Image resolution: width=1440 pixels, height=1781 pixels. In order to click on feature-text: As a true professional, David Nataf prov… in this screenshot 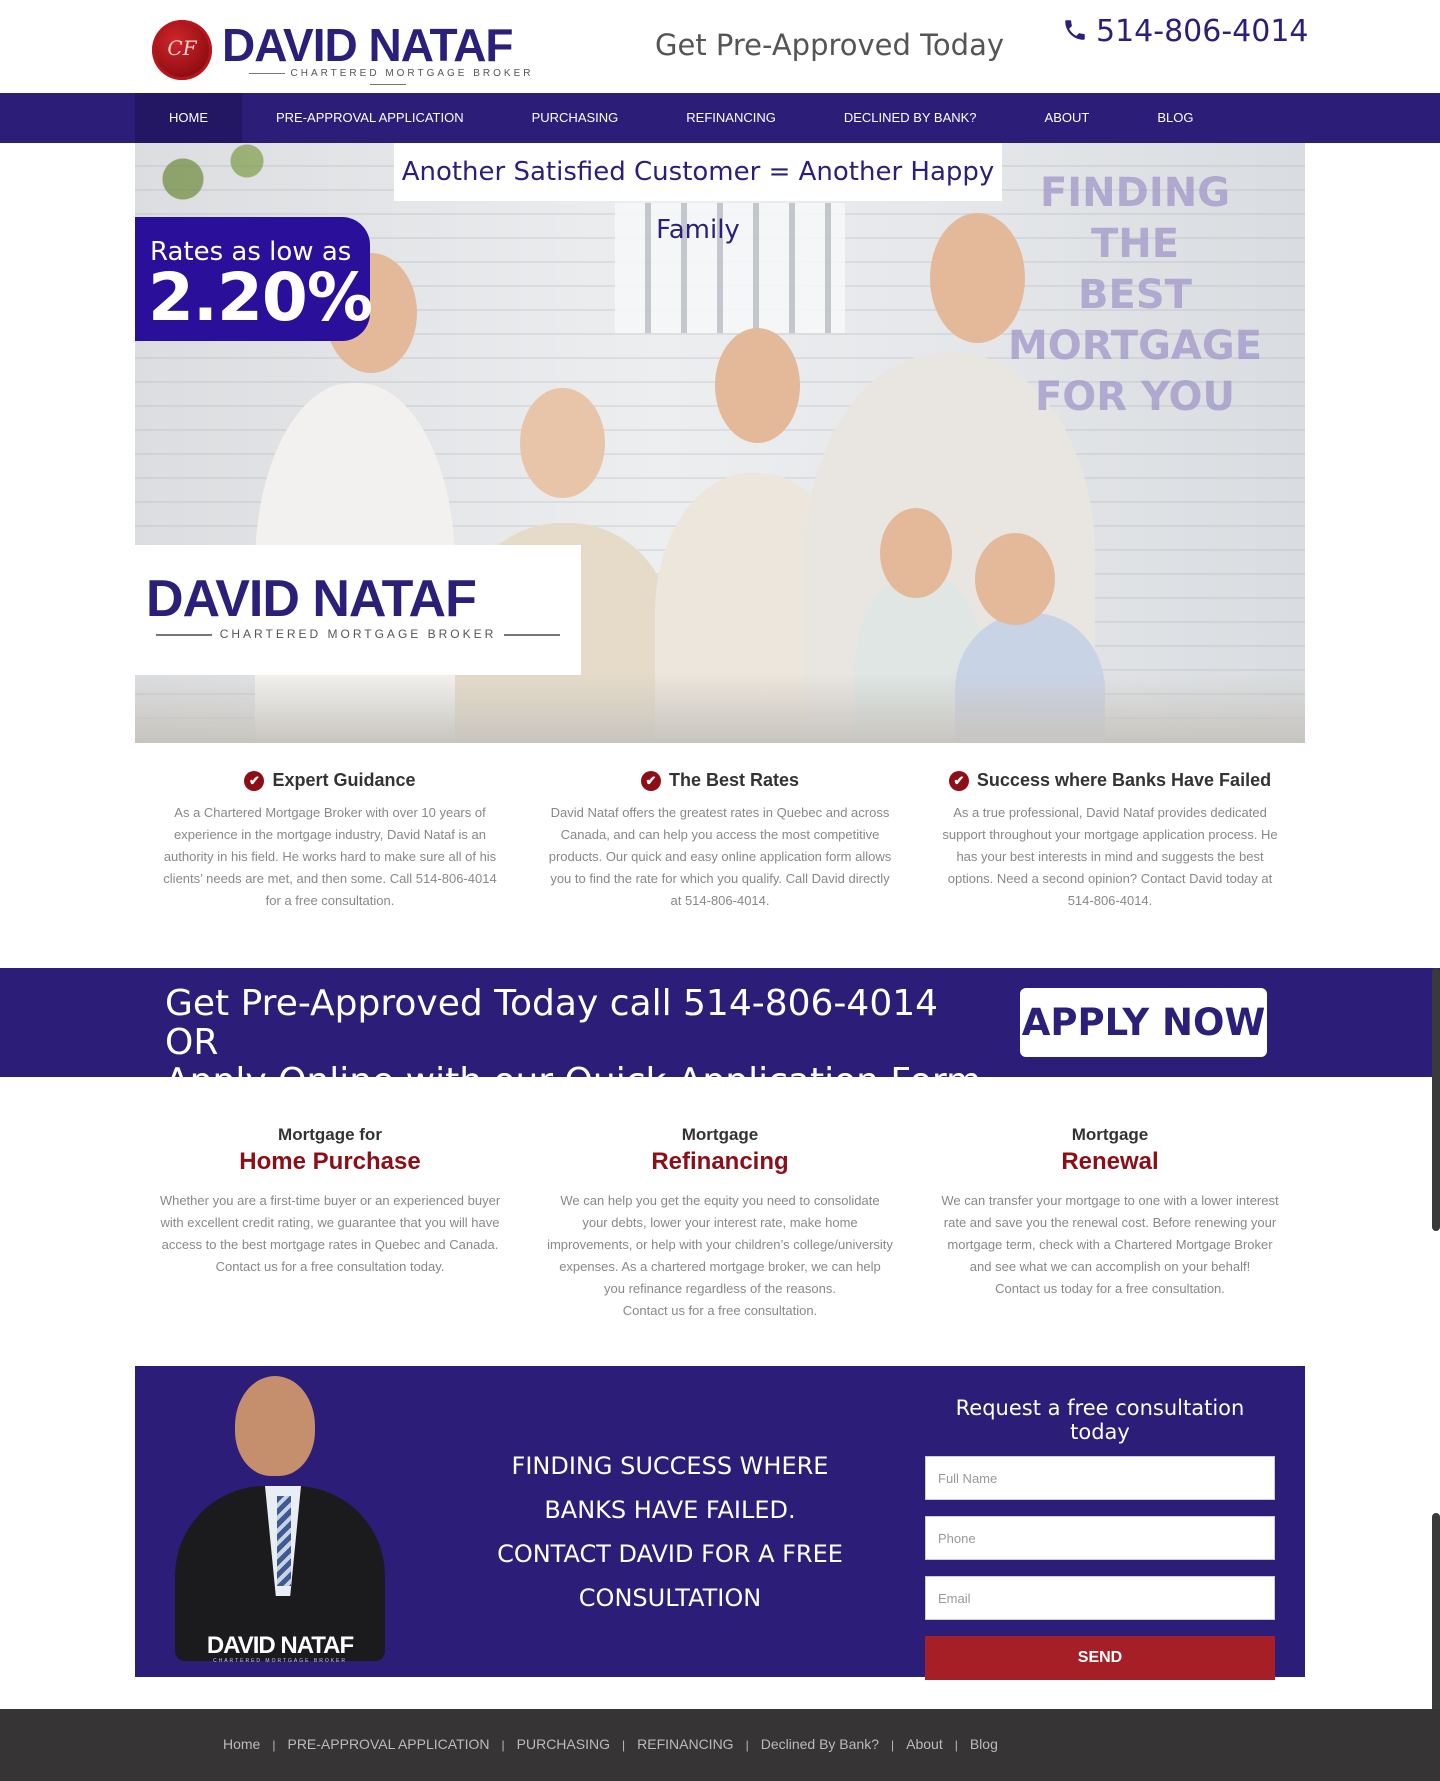, I will do `click(1110, 856)`.